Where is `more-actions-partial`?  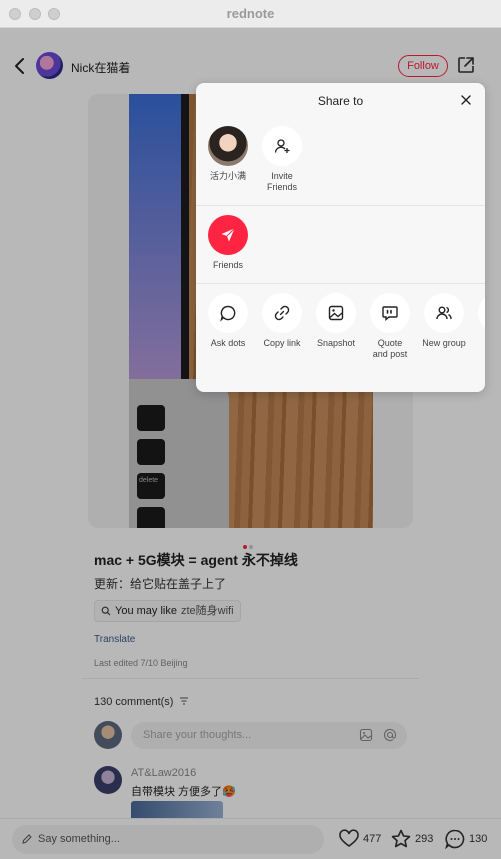 more-actions-partial is located at coordinates (478, 313).